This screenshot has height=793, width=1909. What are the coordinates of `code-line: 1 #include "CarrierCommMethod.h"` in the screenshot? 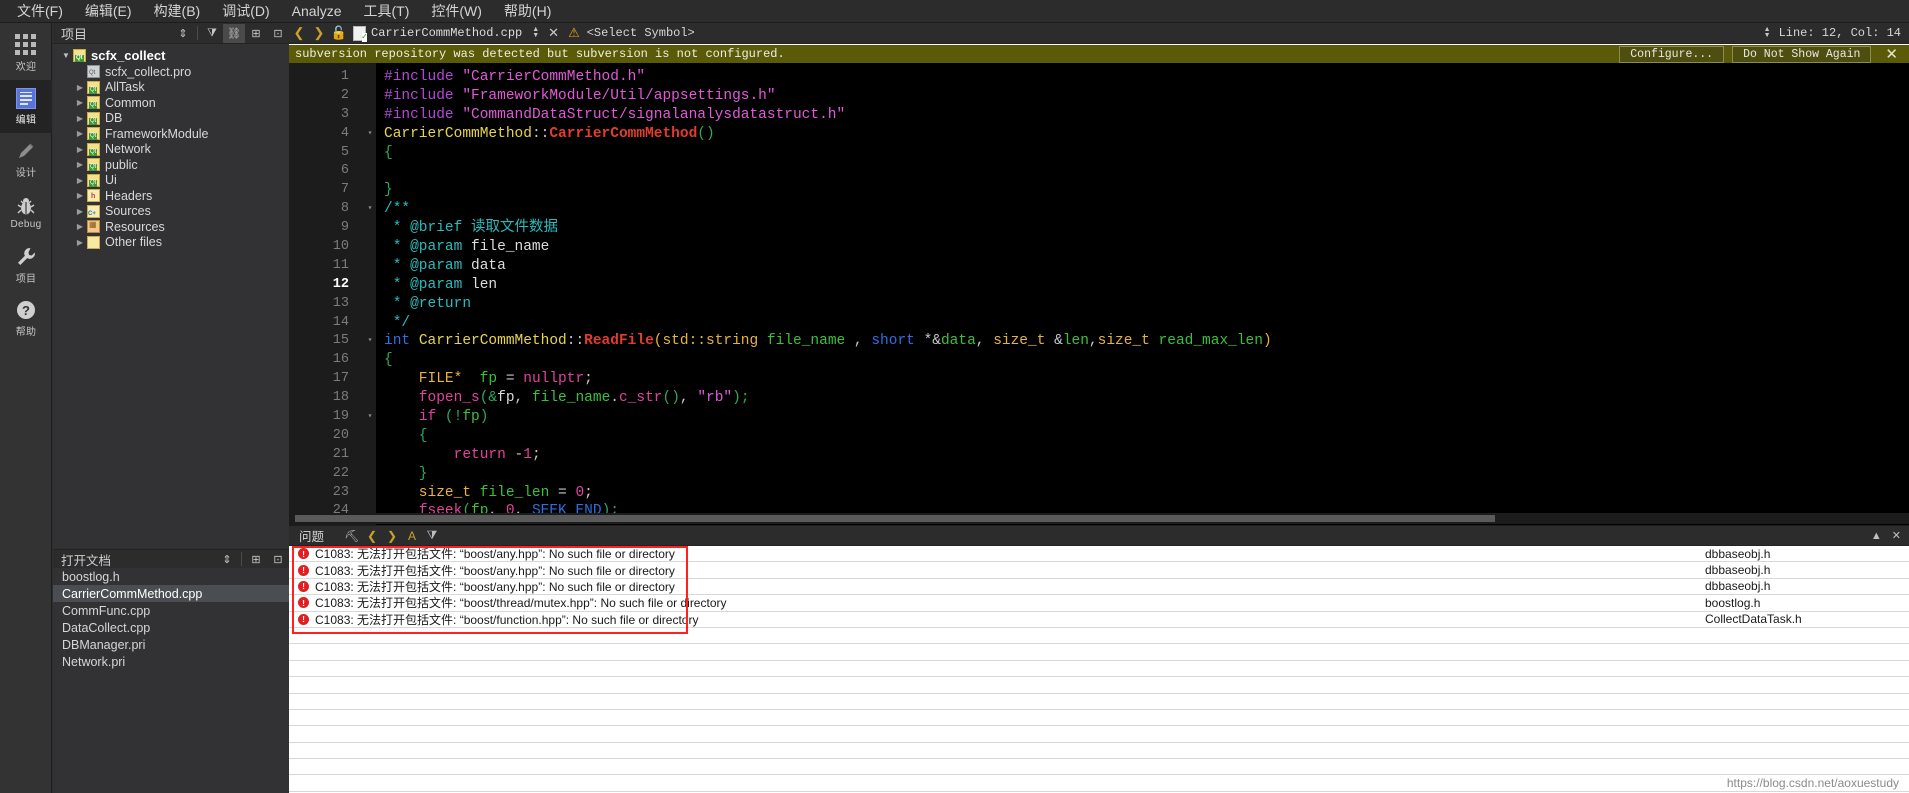 It's located at (1099, 77).